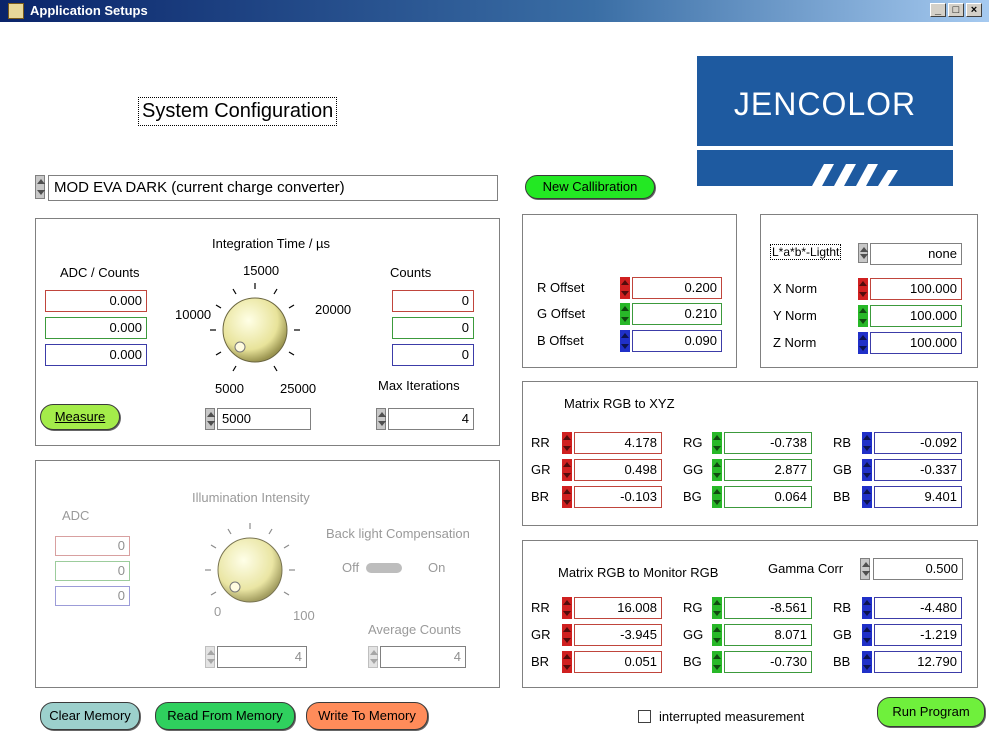  I want to click on integration-time-field: 5000, so click(264, 419).